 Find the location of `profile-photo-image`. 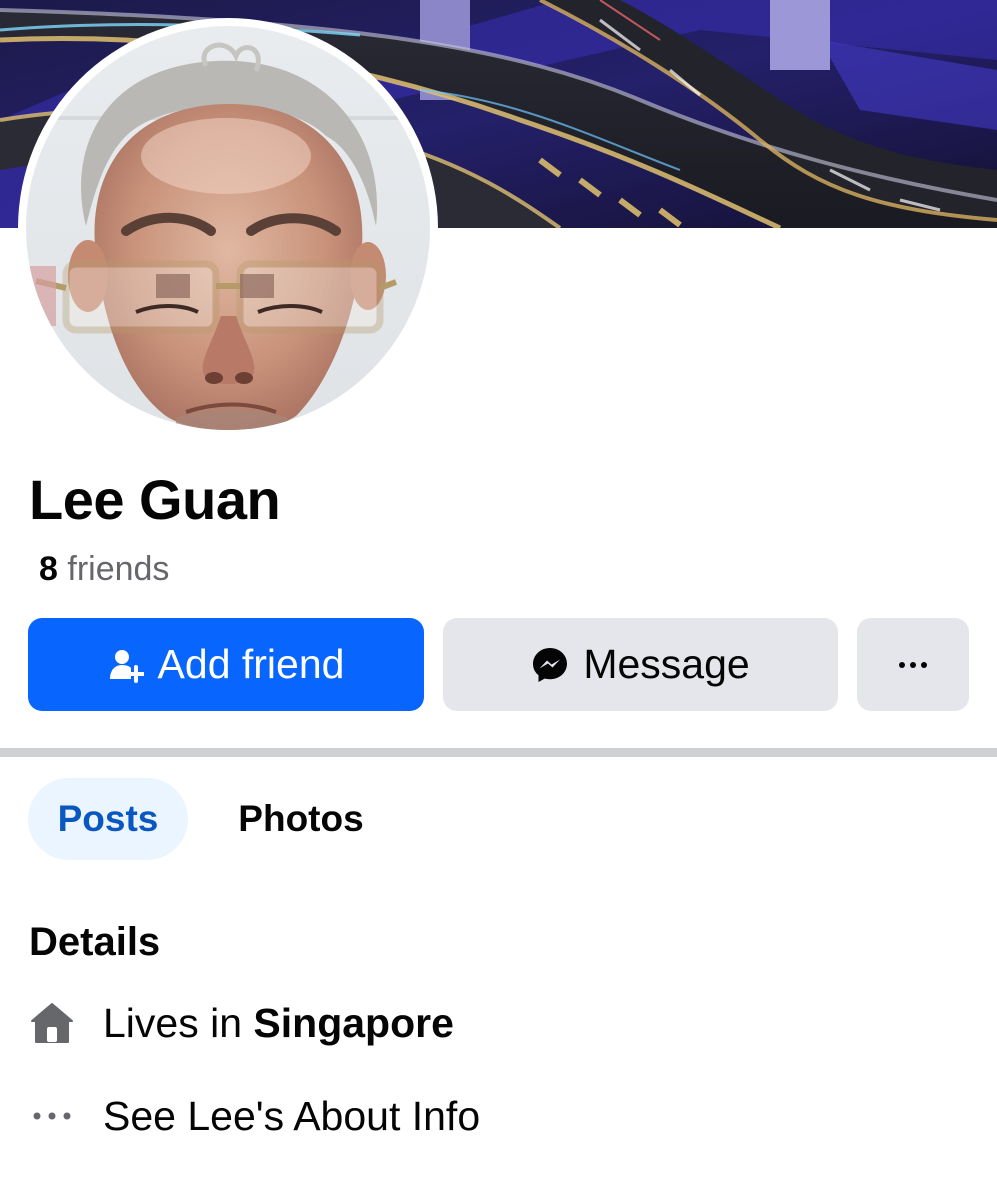

profile-photo-image is located at coordinates (228, 228).